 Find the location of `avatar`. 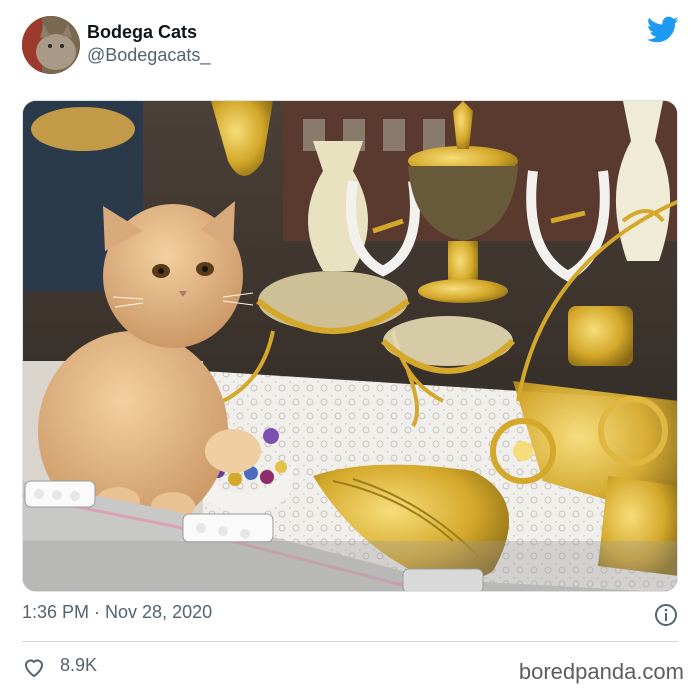

avatar is located at coordinates (51, 45).